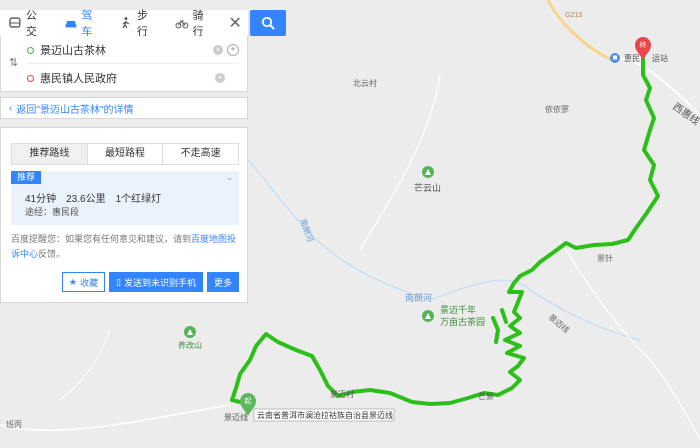  I want to click on map-label-yiyiliao: 依依寥, so click(557, 109).